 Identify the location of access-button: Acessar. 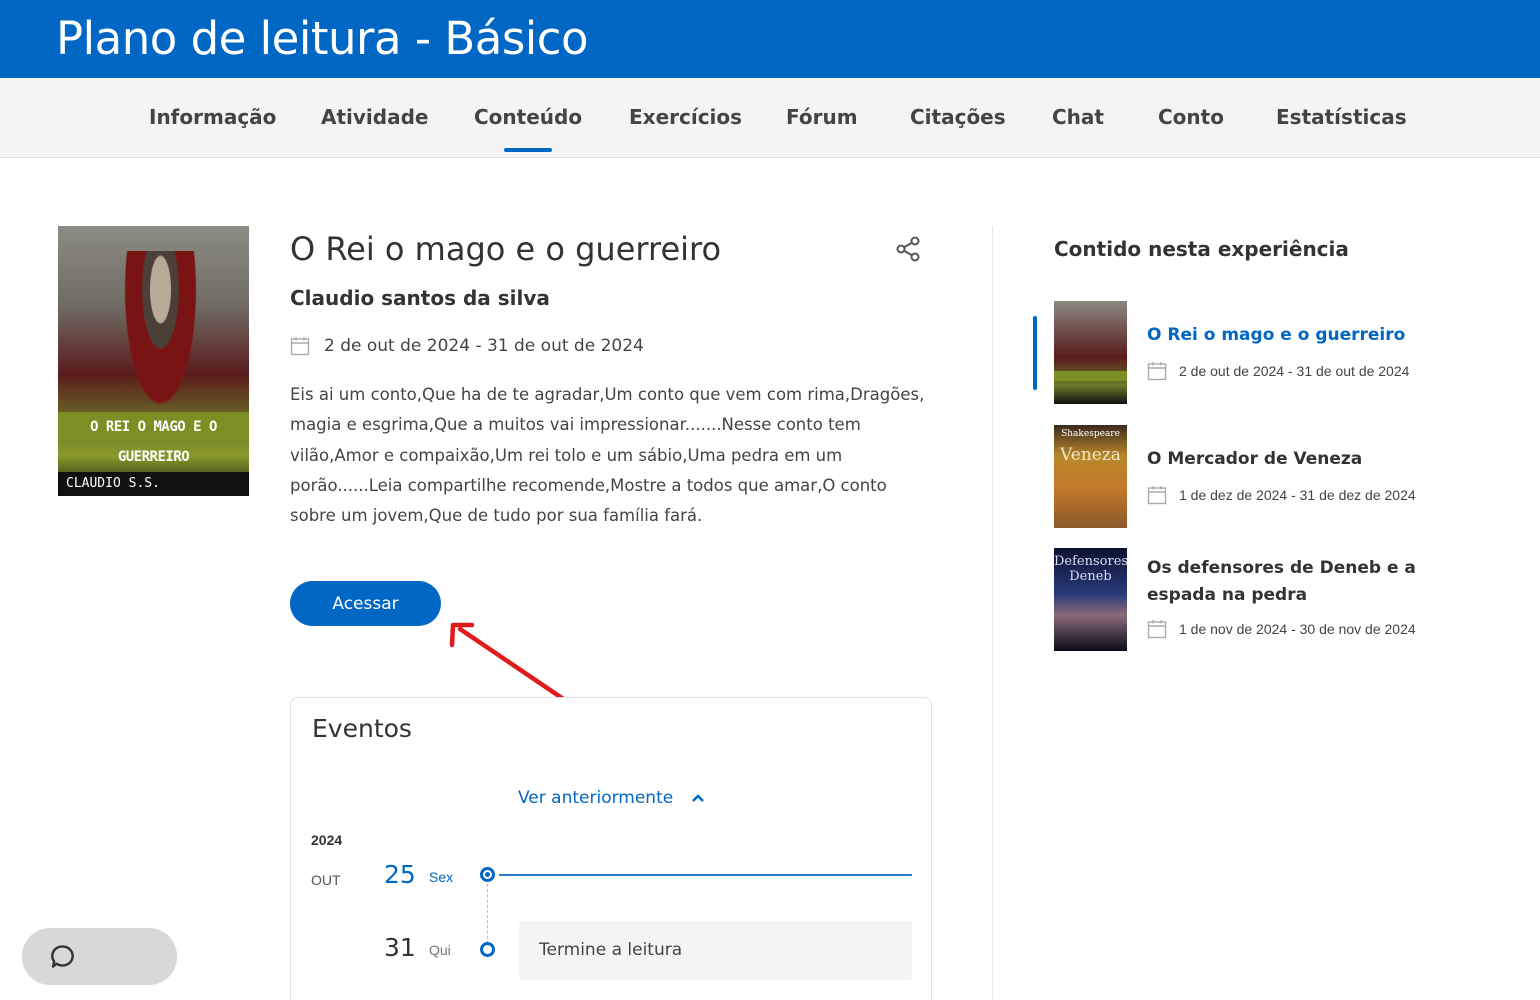
(365, 603).